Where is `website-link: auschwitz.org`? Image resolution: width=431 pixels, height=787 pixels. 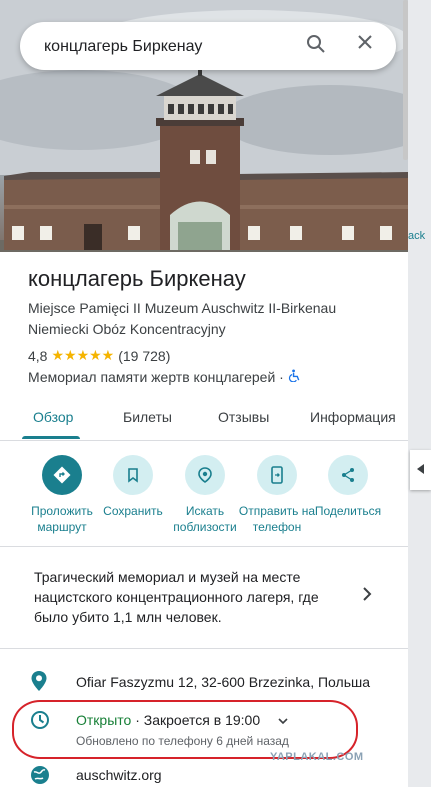 website-link: auschwitz.org is located at coordinates (119, 775).